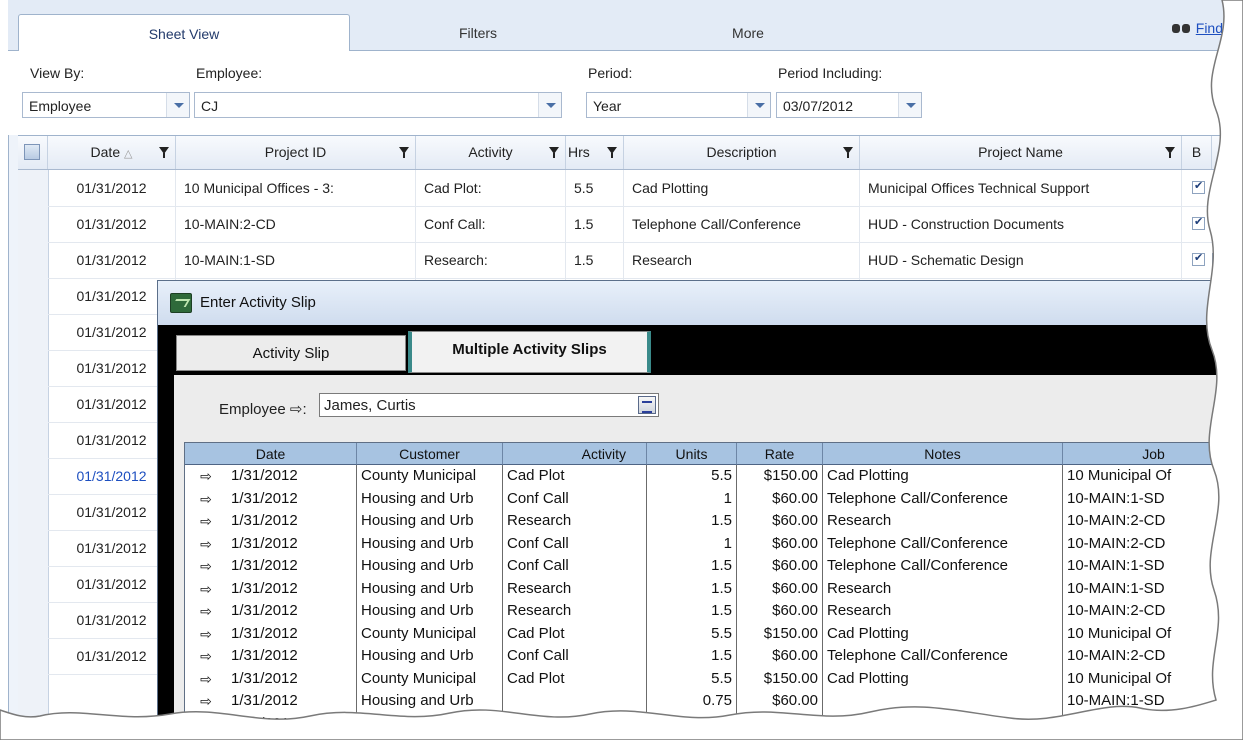 This screenshot has height=740, width=1243. What do you see at coordinates (943, 588) in the screenshot?
I see `cell-notes: Research` at bounding box center [943, 588].